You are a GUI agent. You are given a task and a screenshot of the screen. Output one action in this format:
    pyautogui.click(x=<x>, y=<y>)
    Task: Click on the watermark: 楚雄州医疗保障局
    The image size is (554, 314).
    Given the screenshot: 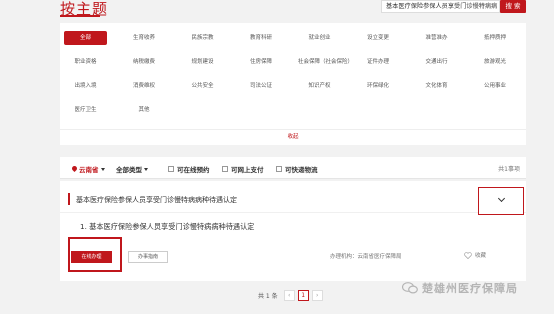 What is the action you would take?
    pyautogui.click(x=460, y=288)
    